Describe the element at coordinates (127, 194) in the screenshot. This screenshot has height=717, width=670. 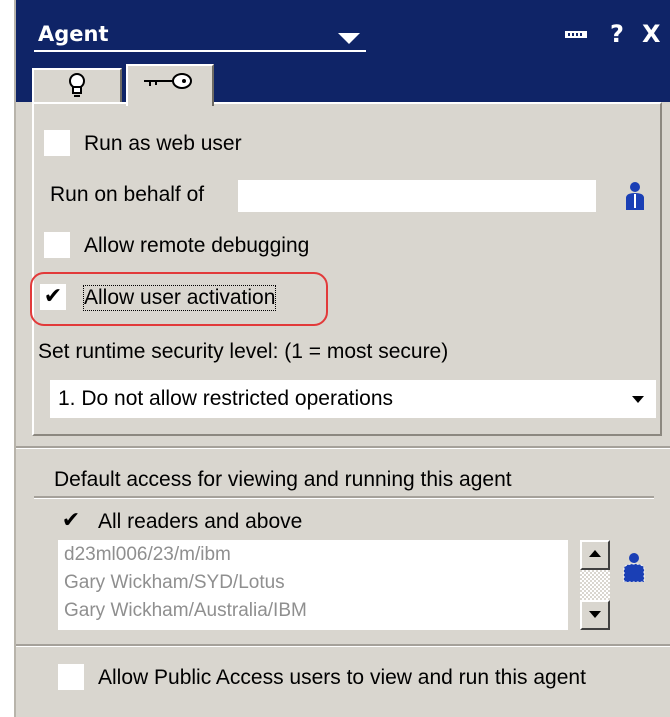
I see `run-on-behalf-of-label: Run on behalf of` at that location.